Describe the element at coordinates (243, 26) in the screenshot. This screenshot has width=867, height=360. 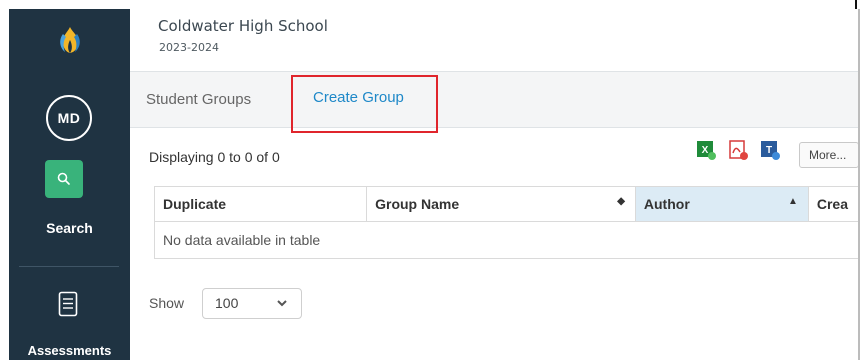
I see `school-name: Coldwater High School` at that location.